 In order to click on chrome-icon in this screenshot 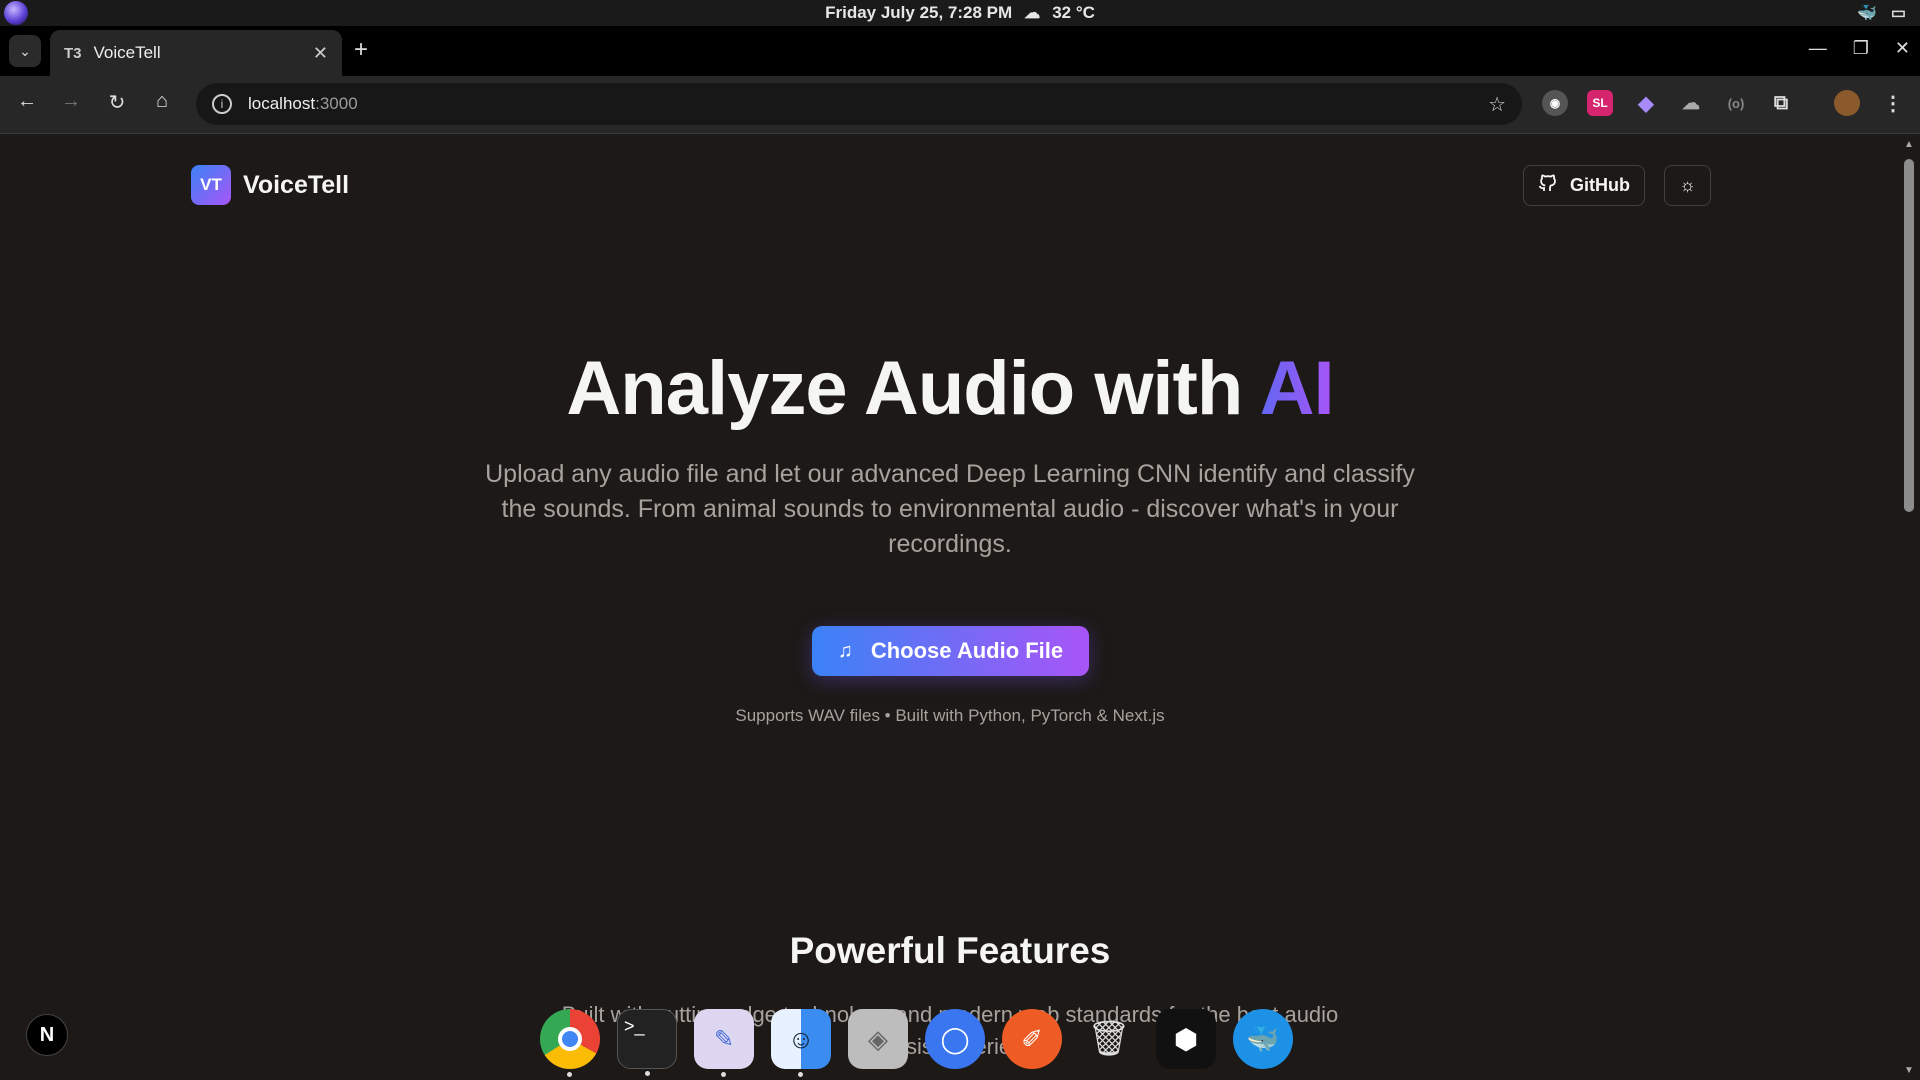, I will do `click(570, 1043)`.